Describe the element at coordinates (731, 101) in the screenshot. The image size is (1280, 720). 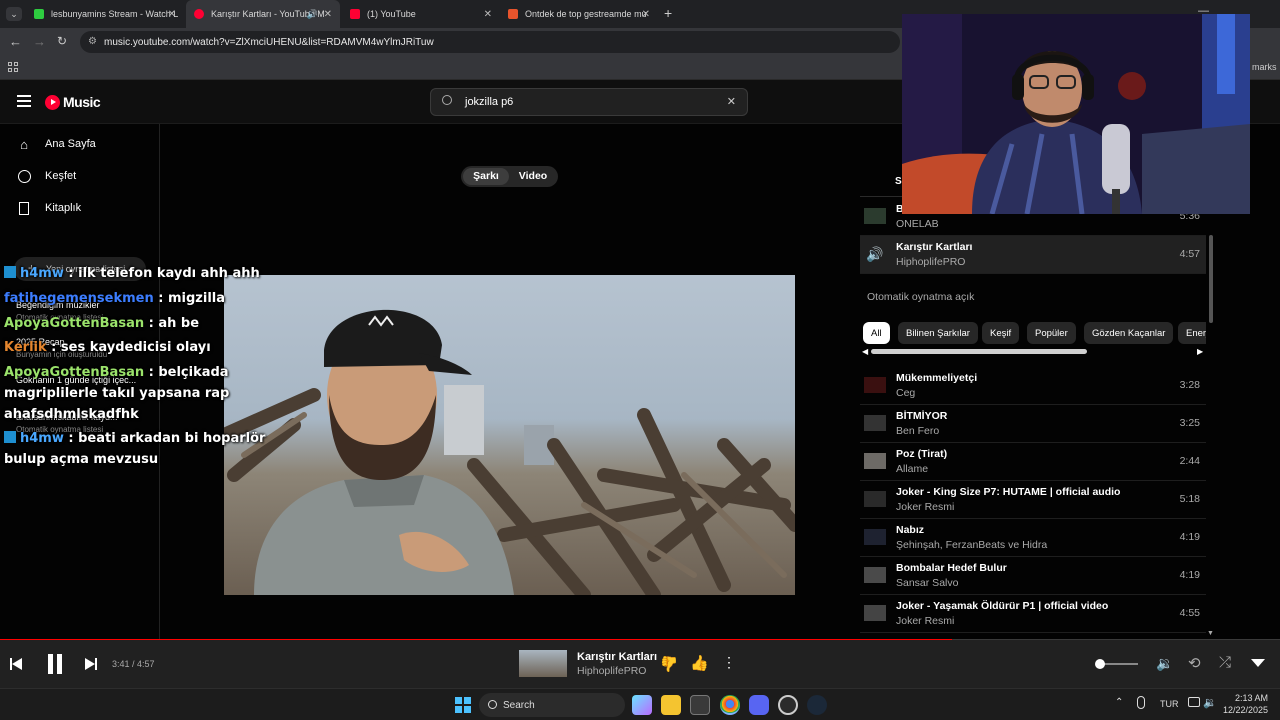
I see `clear-search-icon: ✕` at that location.